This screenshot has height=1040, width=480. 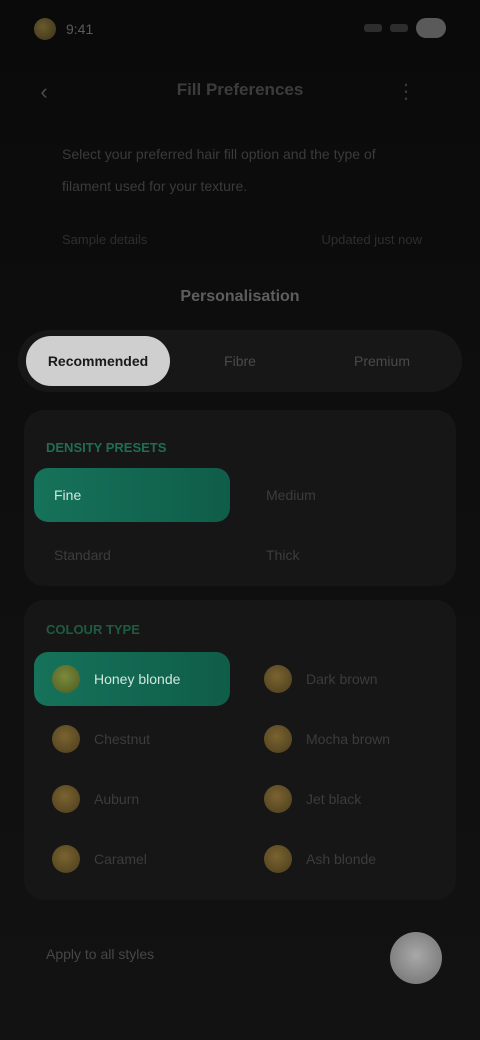 I want to click on info-left: Sample details, so click(x=105, y=239).